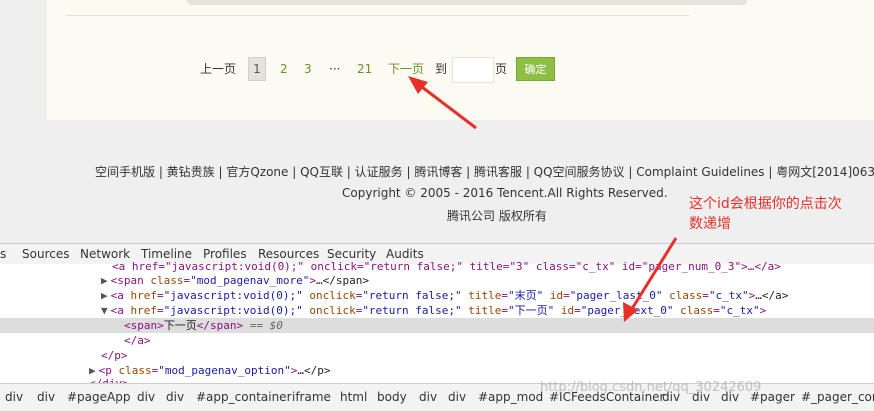  I want to click on arrow-to-id-attribute, so click(650, 279).